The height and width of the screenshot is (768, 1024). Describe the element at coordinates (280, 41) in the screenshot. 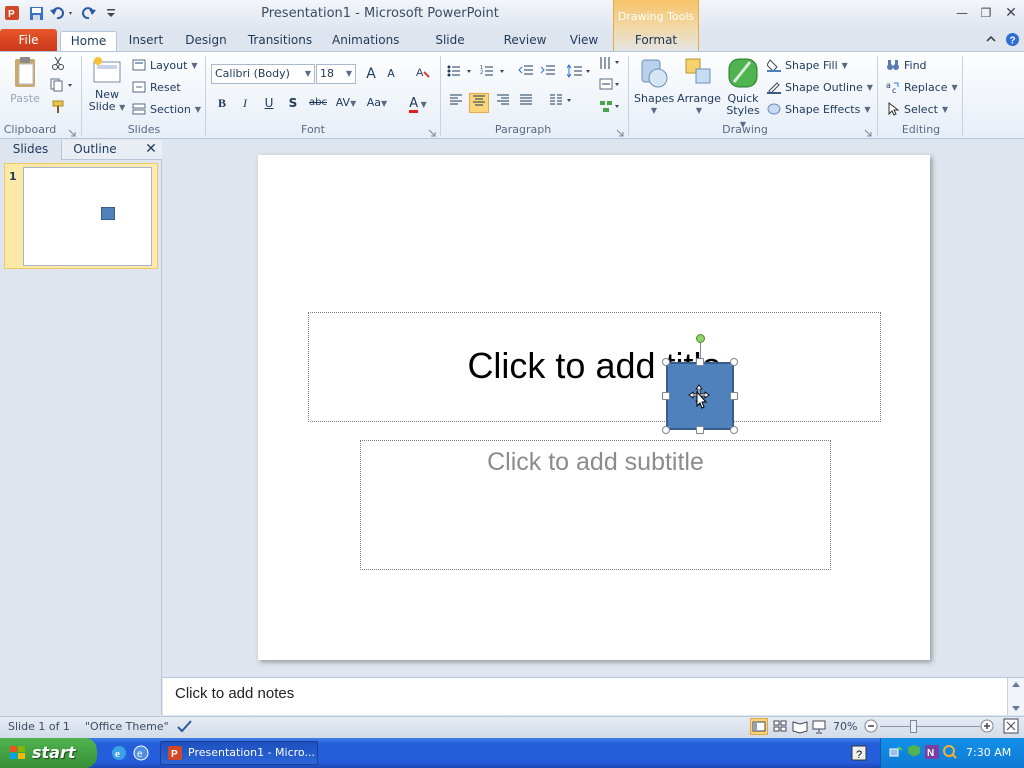

I see `tab-transitions: Transitions` at that location.